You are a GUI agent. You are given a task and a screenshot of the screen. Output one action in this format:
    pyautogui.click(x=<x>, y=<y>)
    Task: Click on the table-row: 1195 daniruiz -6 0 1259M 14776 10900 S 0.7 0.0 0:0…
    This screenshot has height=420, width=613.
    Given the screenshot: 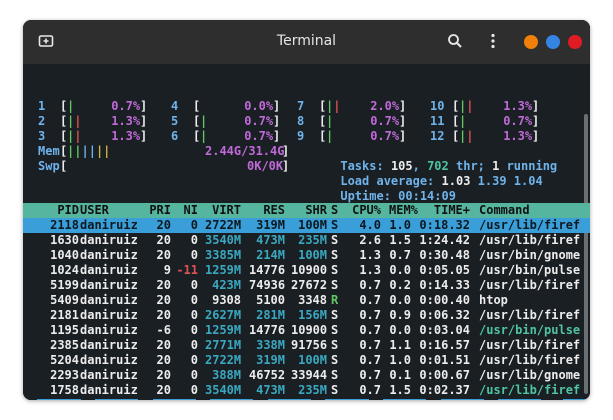 What is the action you would take?
    pyautogui.click(x=306, y=330)
    